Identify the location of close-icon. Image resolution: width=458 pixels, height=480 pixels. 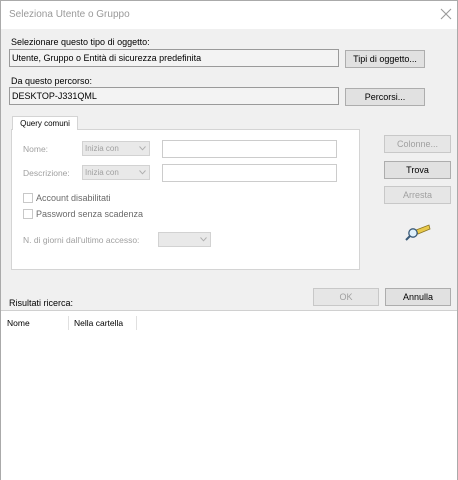
(446, 14).